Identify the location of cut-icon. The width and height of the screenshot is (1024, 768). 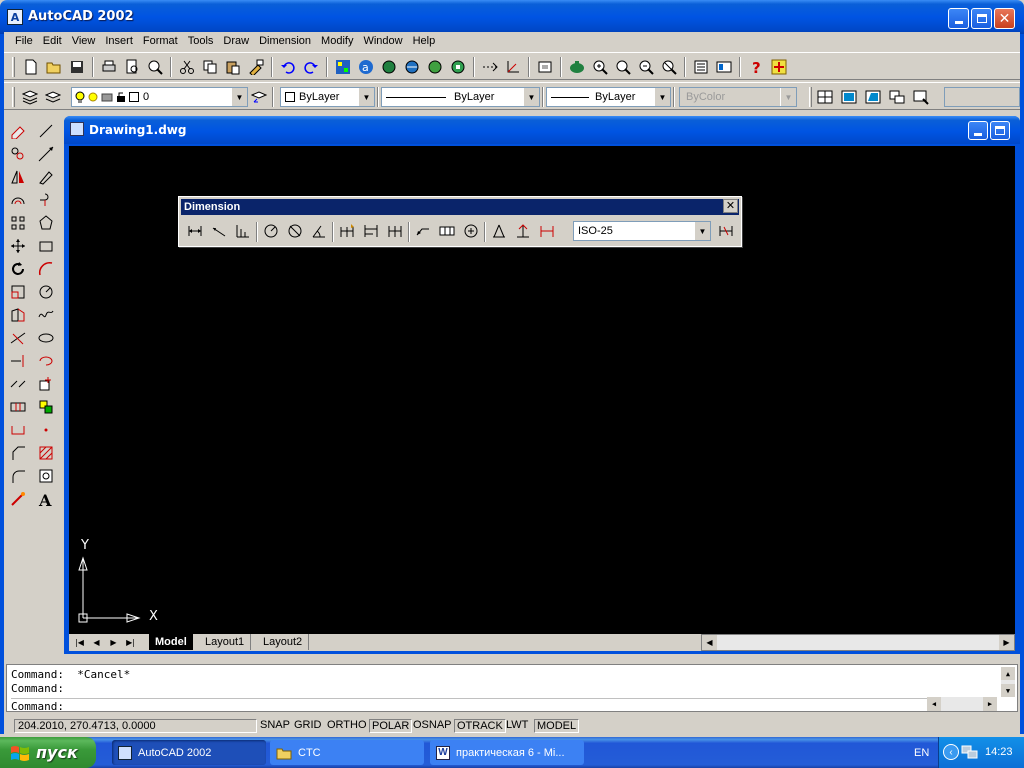
(187, 67).